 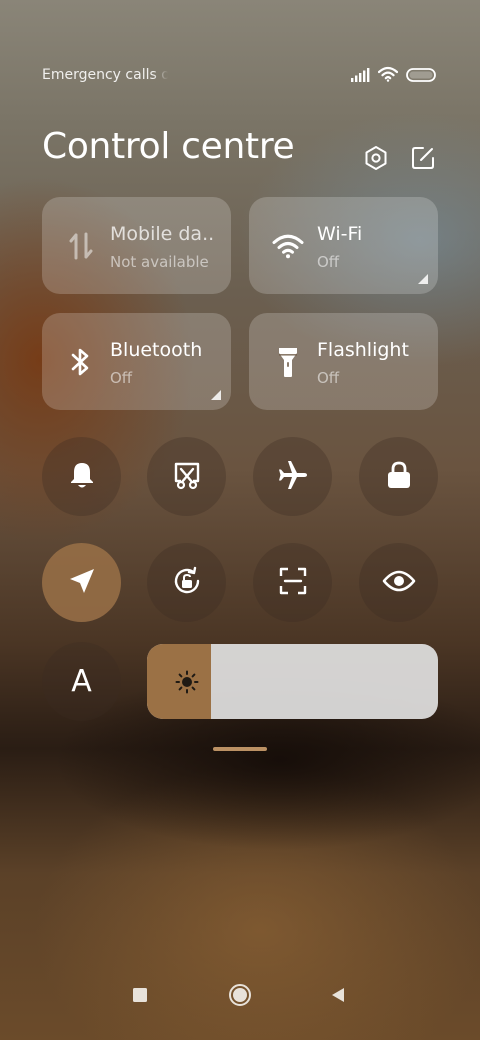 What do you see at coordinates (168, 146) in the screenshot?
I see `page-title: Control centre` at bounding box center [168, 146].